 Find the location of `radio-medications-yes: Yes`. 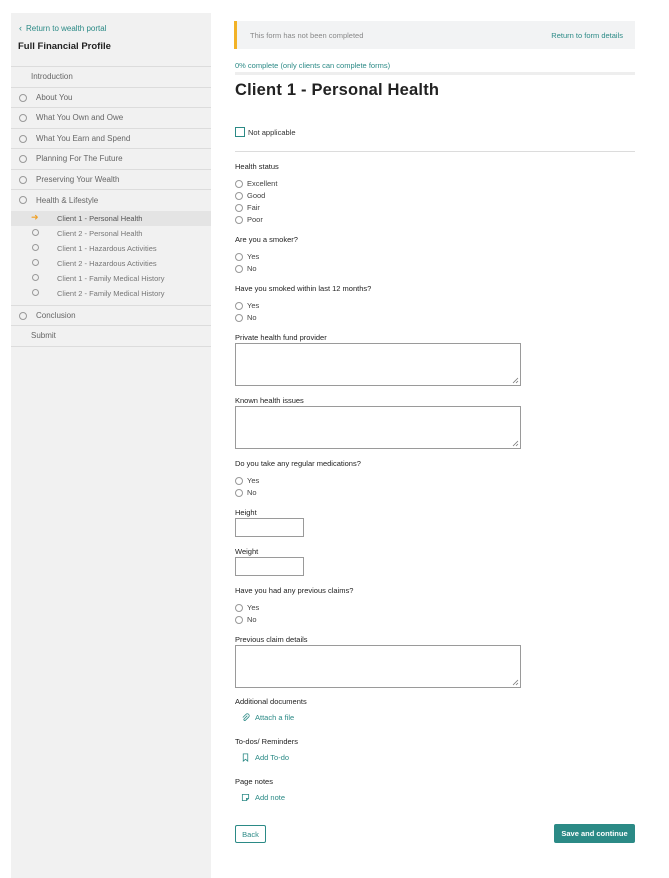

radio-medications-yes: Yes is located at coordinates (247, 480).